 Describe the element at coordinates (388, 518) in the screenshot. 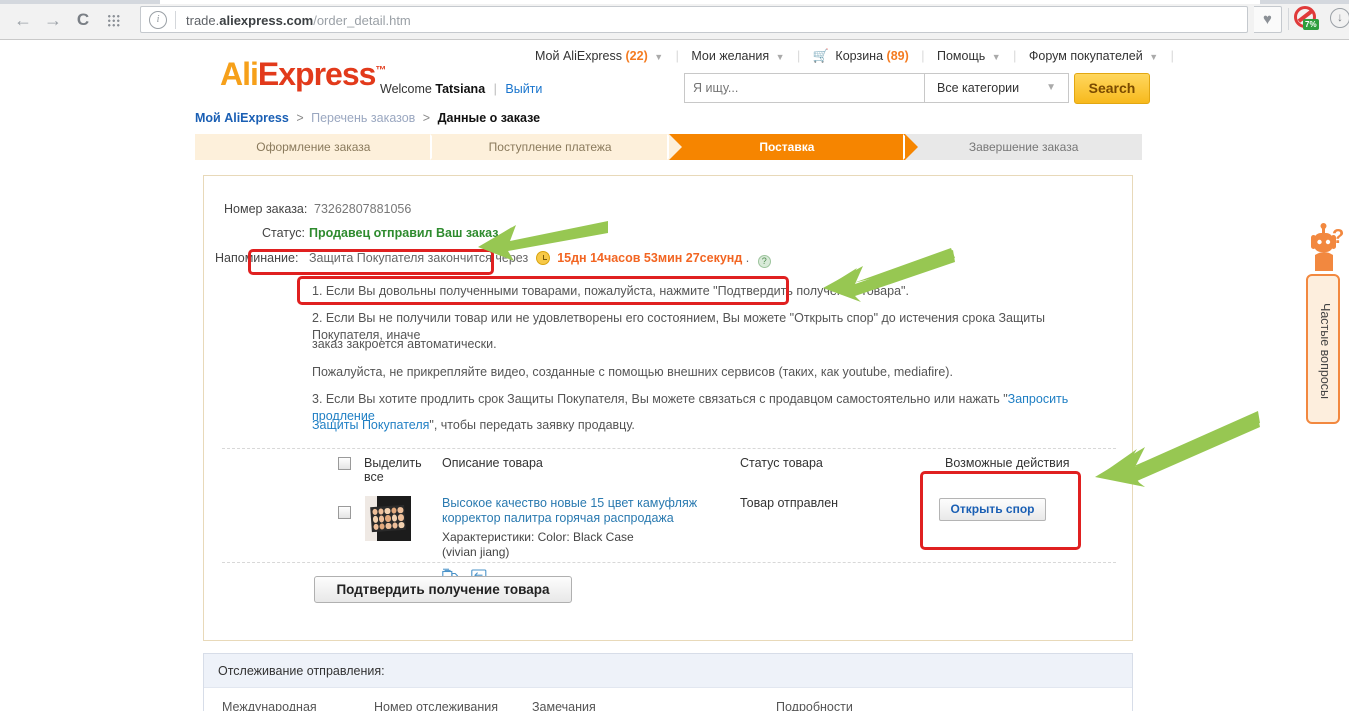

I see `product-thumbnail` at that location.